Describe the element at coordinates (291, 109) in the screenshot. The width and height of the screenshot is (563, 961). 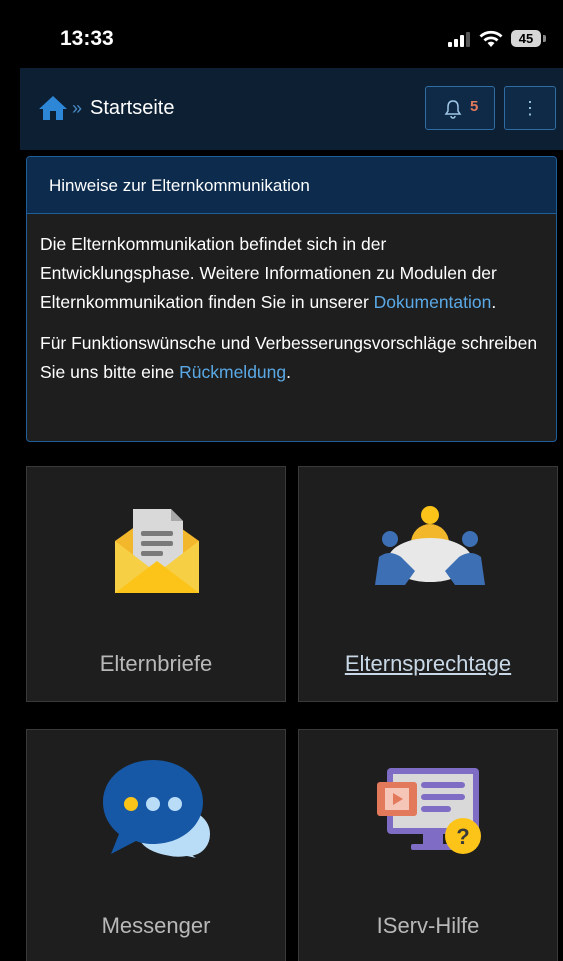
I see `top-navbar: » Startseite 5 ⋮` at that location.